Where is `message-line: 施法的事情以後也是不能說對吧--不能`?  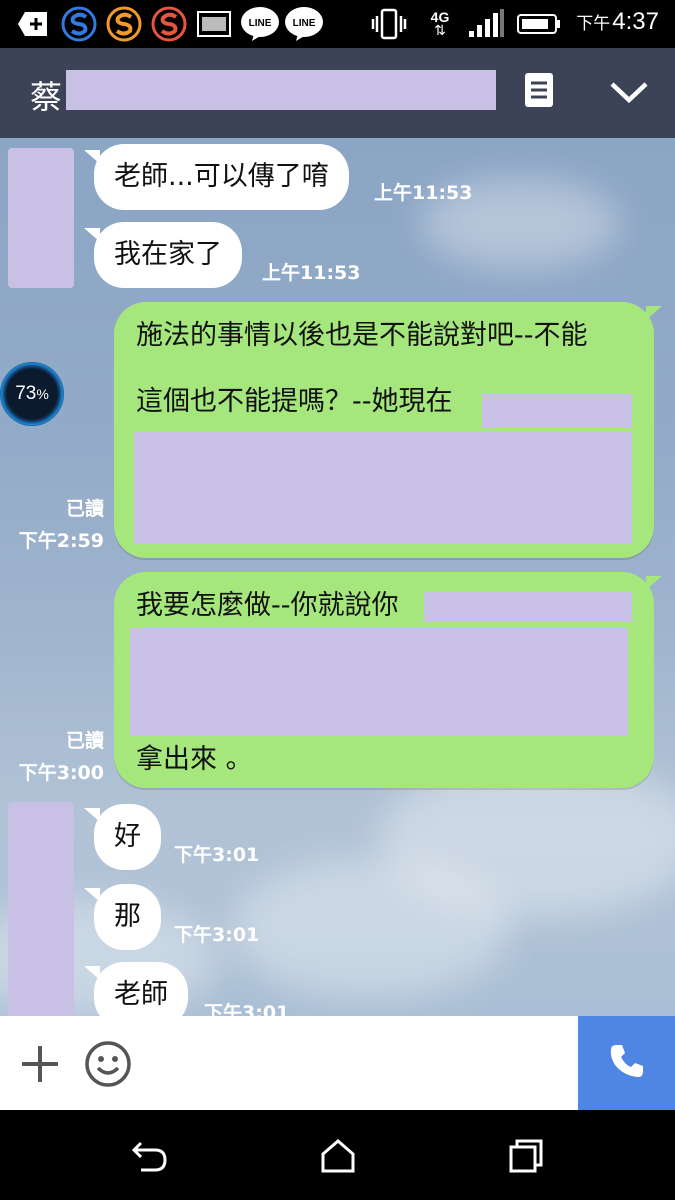 message-line: 施法的事情以後也是不能說對吧--不能 is located at coordinates (362, 335).